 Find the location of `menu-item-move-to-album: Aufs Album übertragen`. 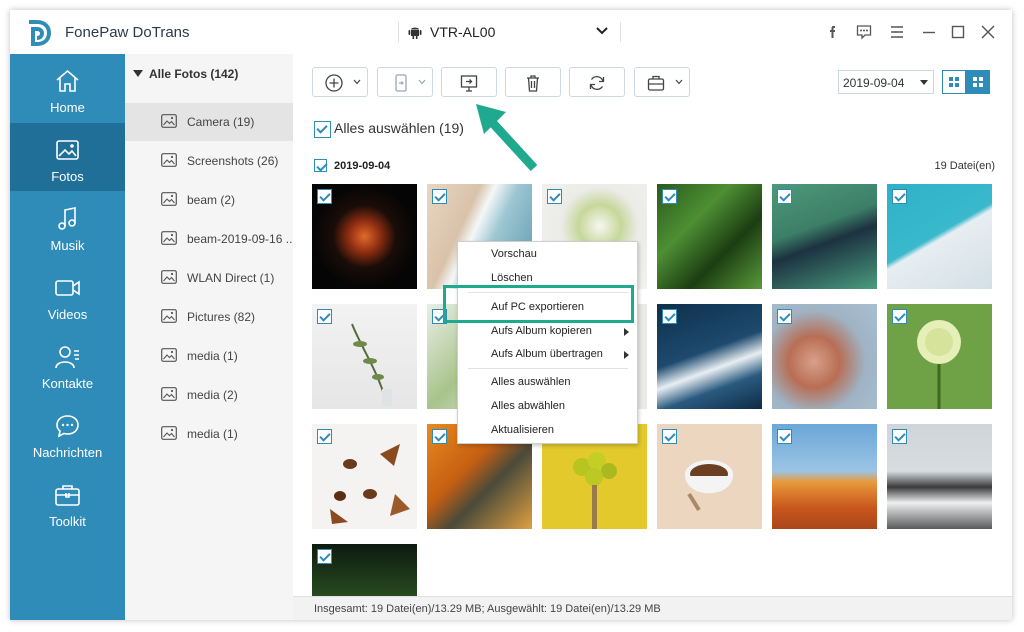

menu-item-move-to-album: Aufs Album übertragen is located at coordinates (547, 354).